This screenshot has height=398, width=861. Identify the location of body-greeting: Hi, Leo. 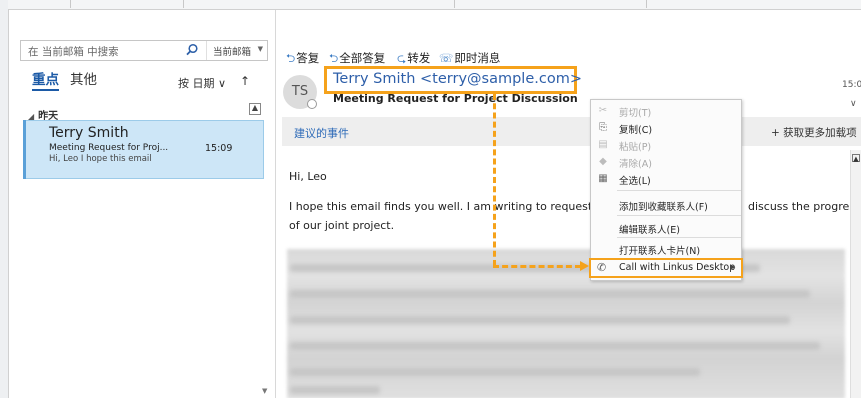
(308, 176).